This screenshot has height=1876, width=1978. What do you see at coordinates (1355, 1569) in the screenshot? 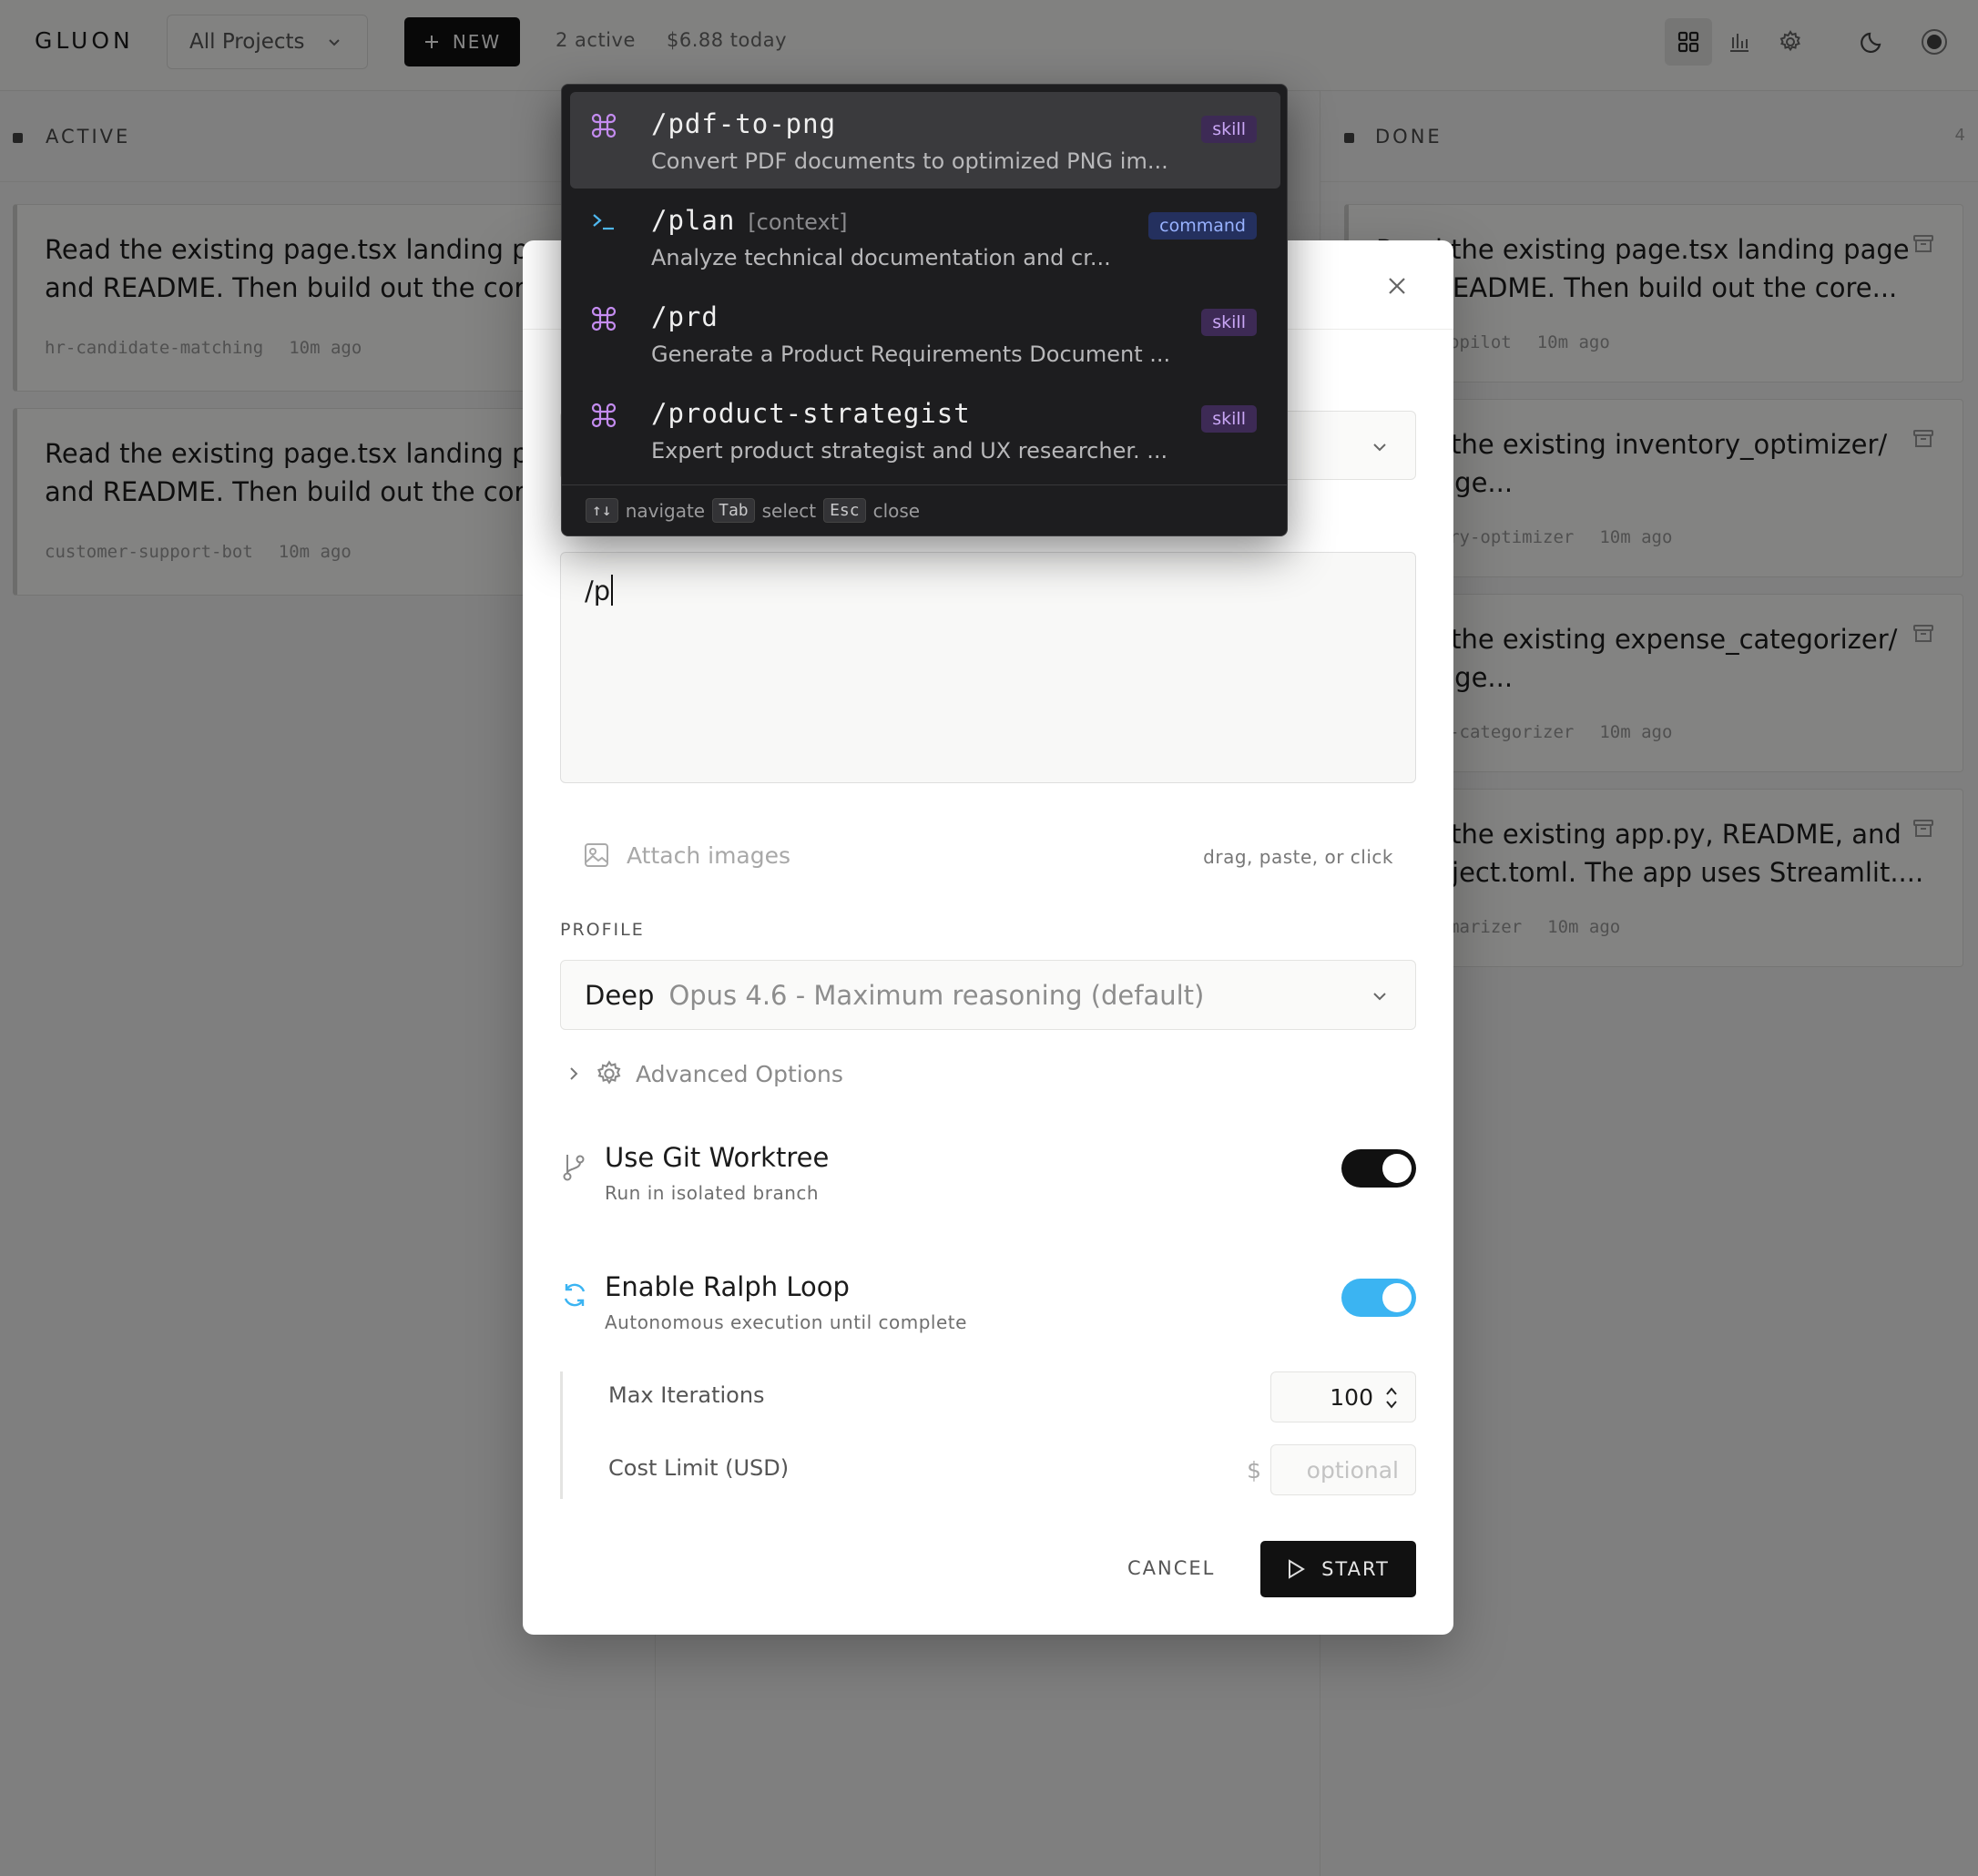
I see `start-label: START` at bounding box center [1355, 1569].